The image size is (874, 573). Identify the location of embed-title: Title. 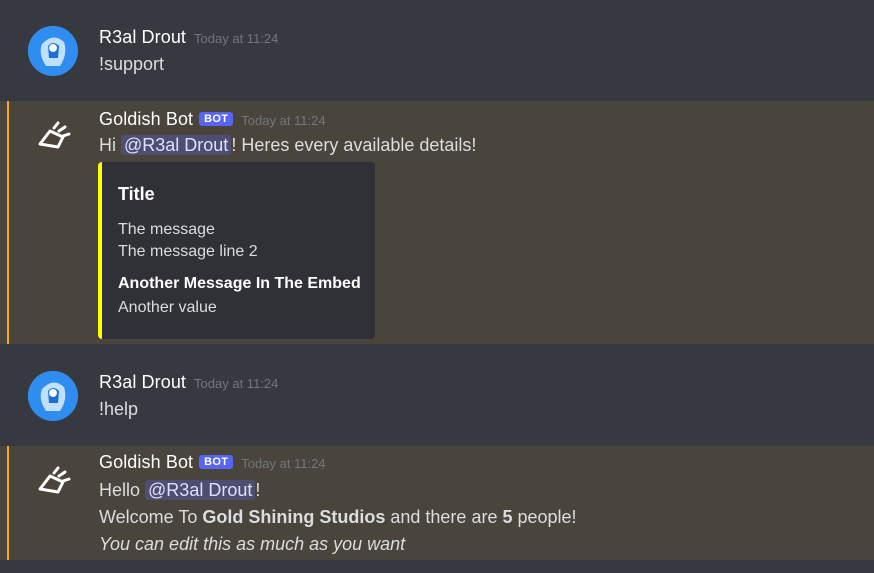
(136, 194).